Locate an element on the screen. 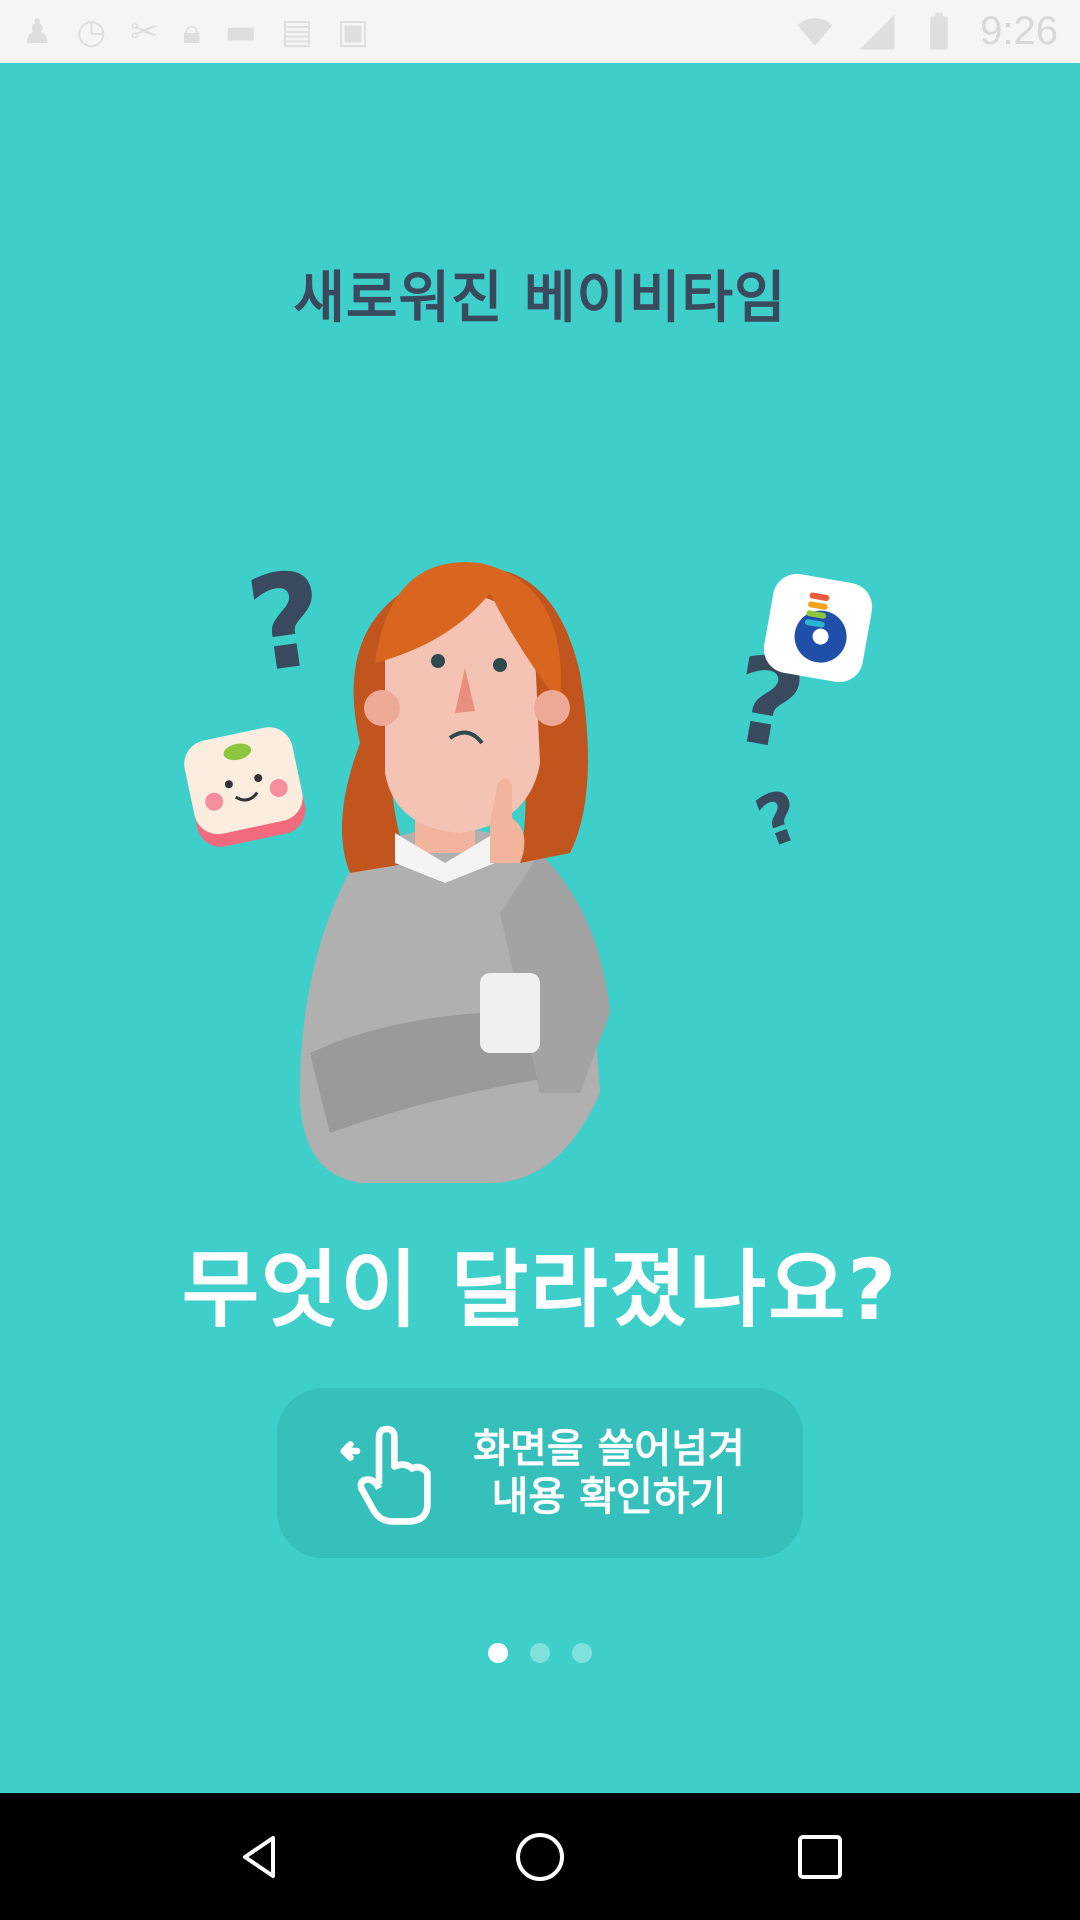  lock-icon: 🔒︎ is located at coordinates (191, 31).